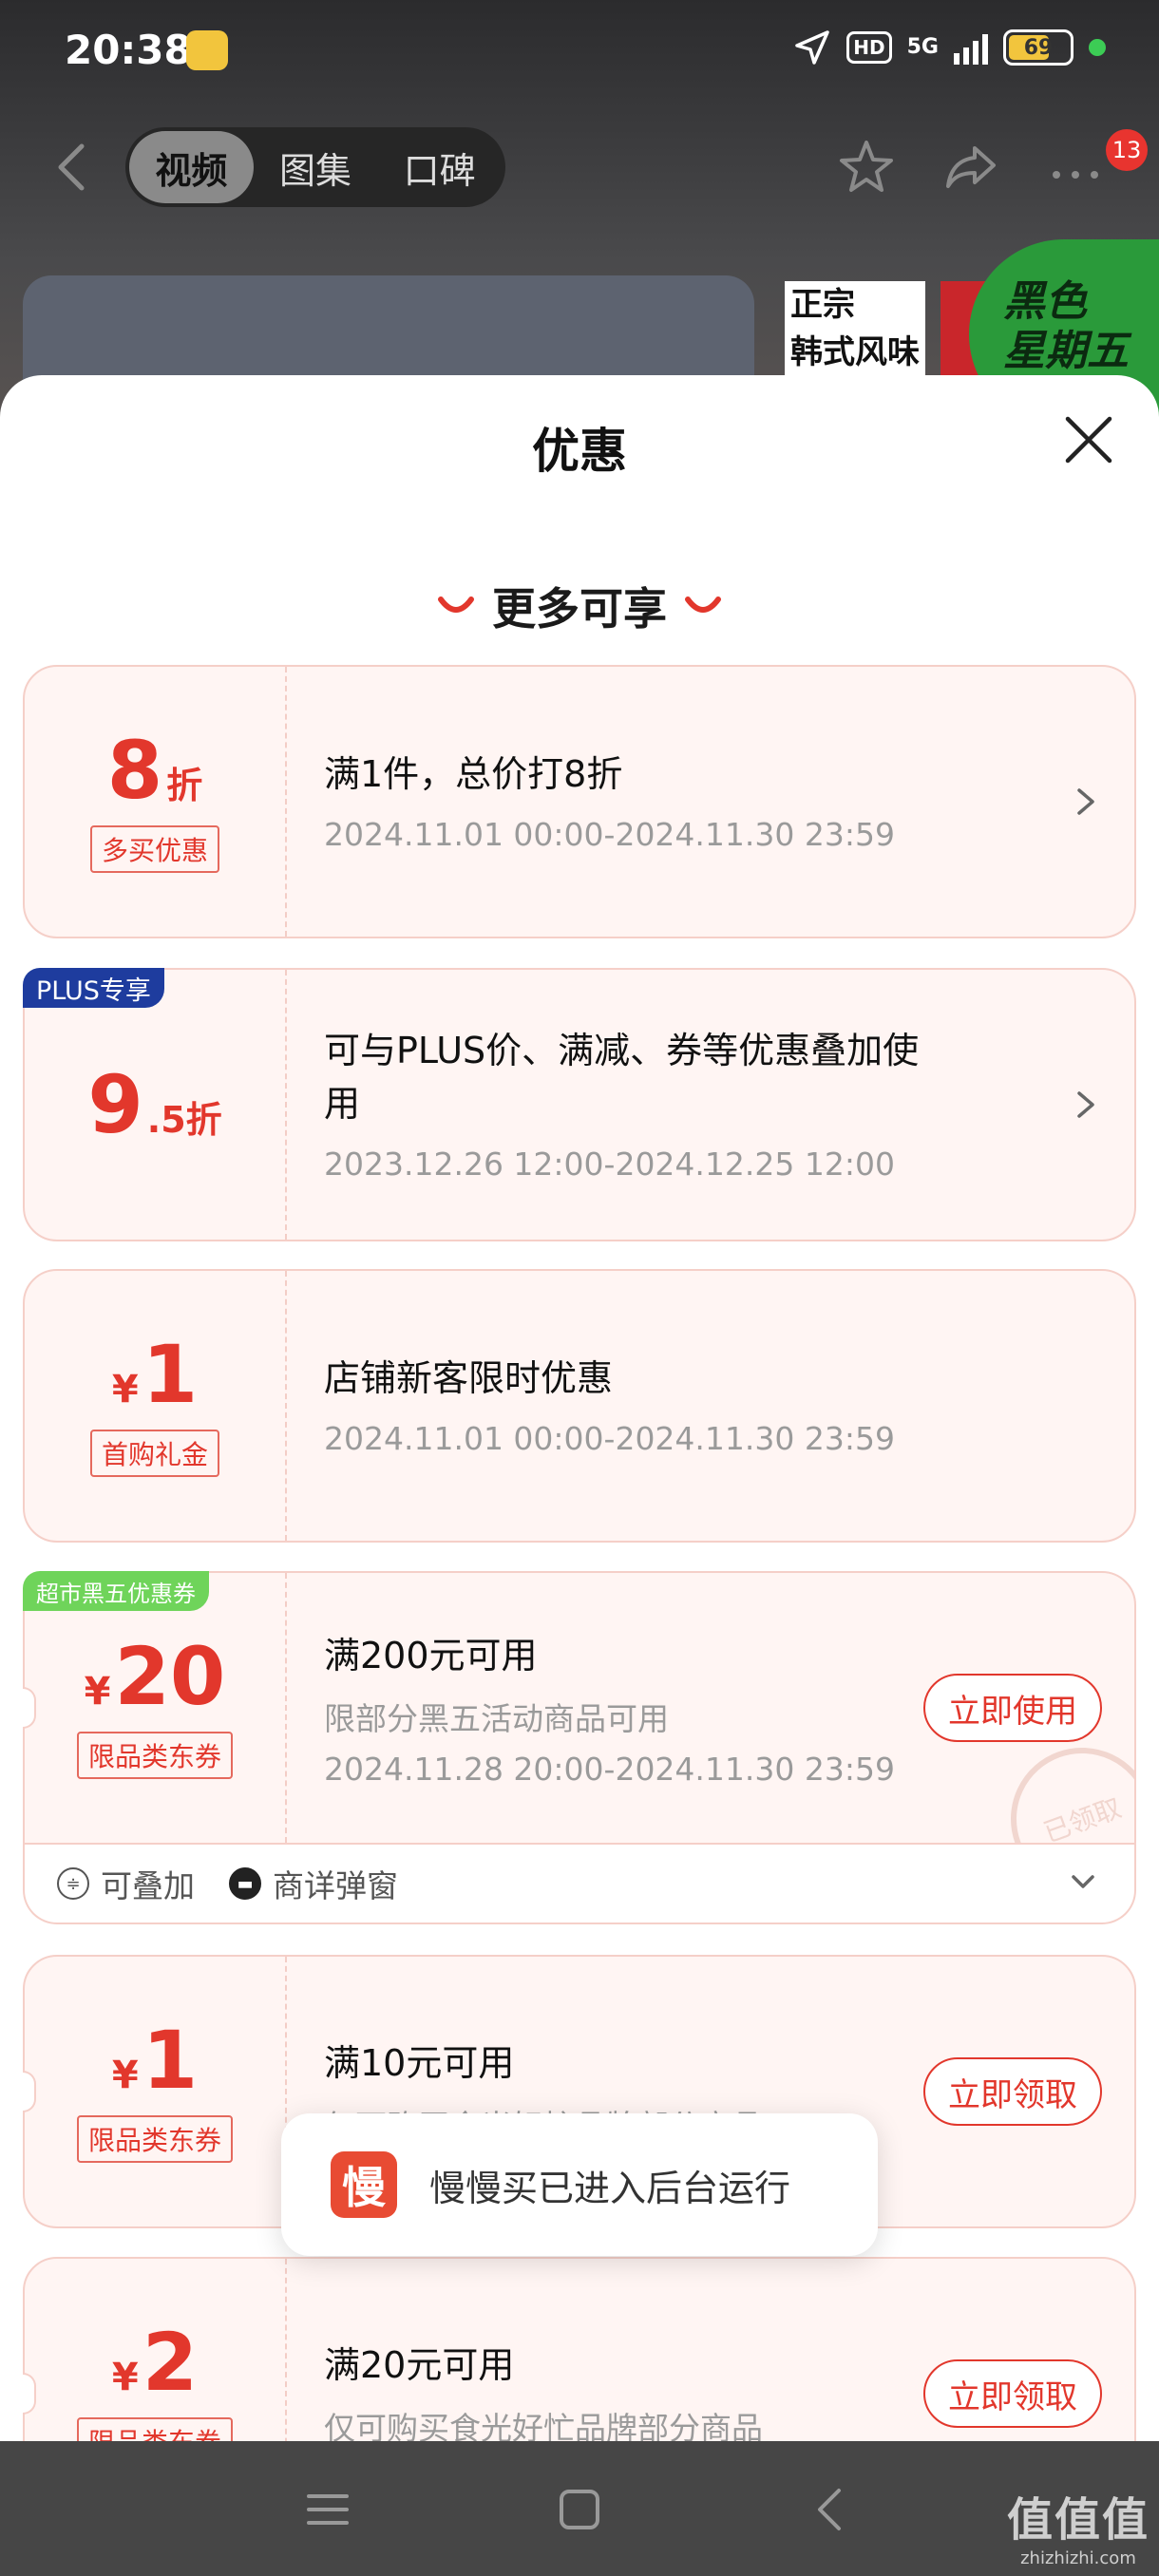  What do you see at coordinates (1066, 351) in the screenshot?
I see `promo-line-2: 星期五` at bounding box center [1066, 351].